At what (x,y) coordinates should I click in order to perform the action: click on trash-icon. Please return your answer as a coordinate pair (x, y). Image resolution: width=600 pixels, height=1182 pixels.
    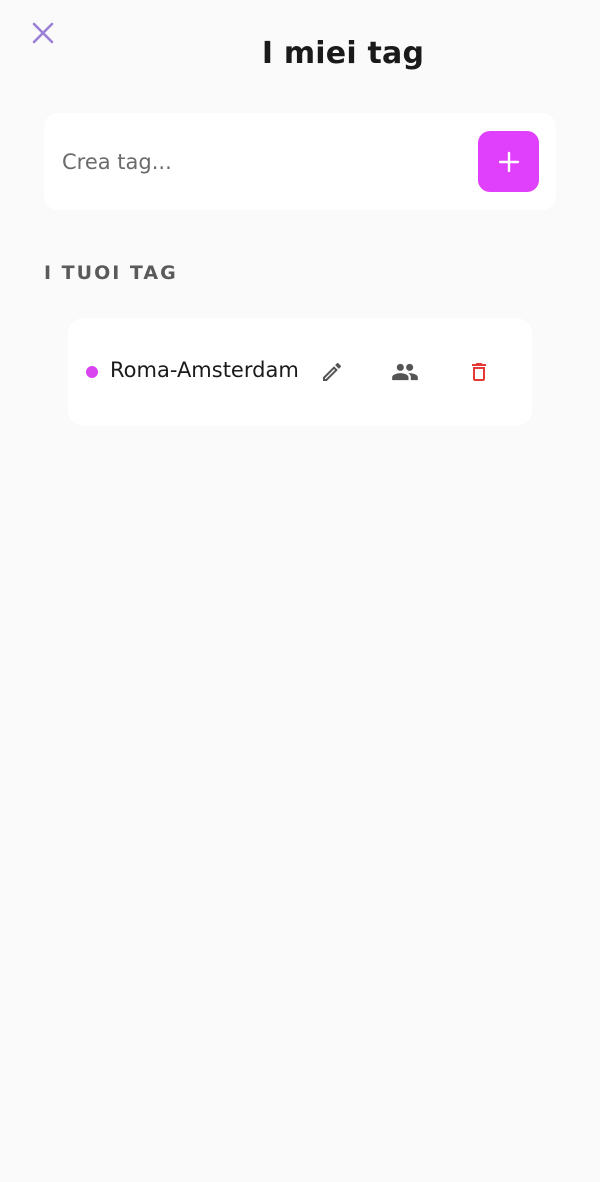
    Looking at the image, I should click on (479, 372).